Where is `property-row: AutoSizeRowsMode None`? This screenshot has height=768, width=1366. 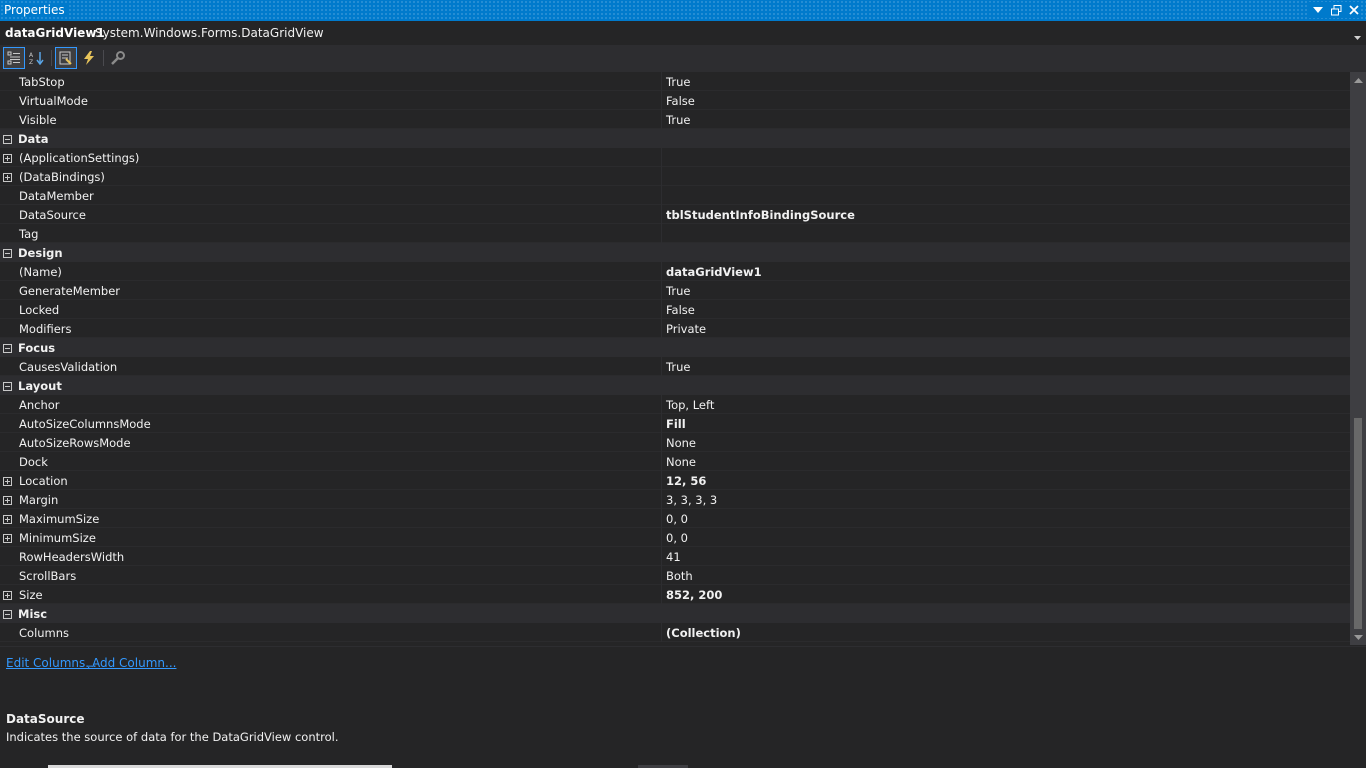
property-row: AutoSizeRowsMode None is located at coordinates (675, 442).